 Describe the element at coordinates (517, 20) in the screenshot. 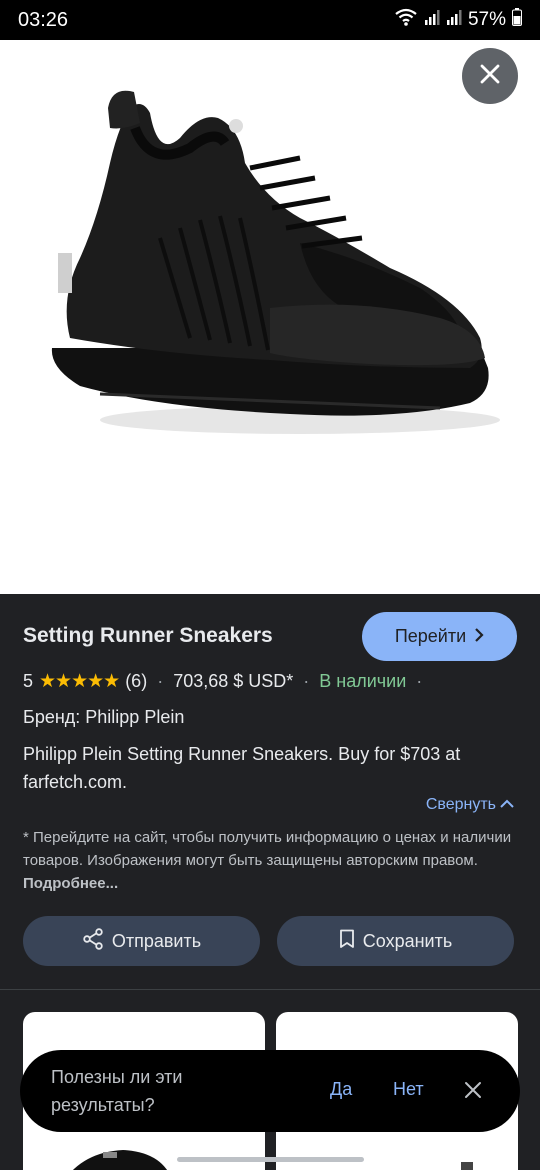

I see `battery-icon` at that location.